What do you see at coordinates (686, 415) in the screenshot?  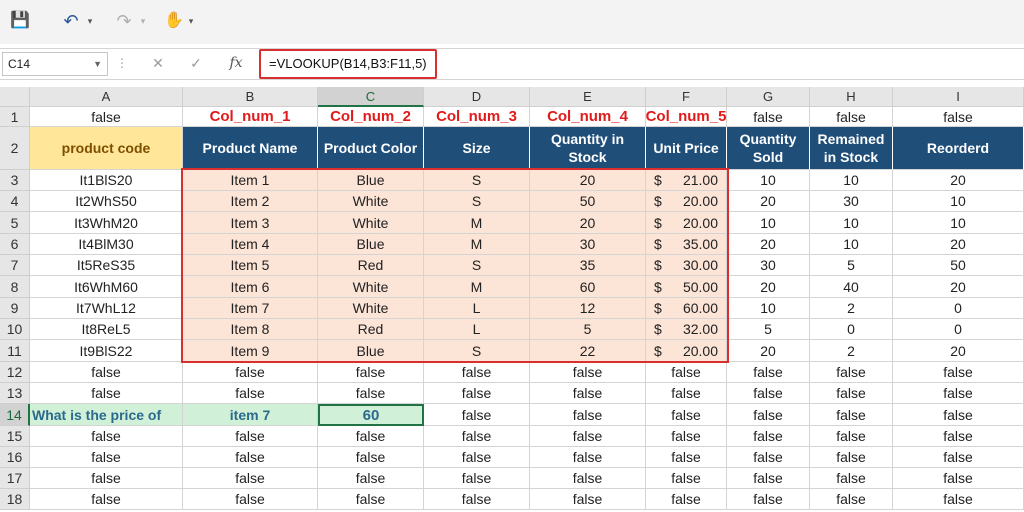 I see `cell-f14: false` at bounding box center [686, 415].